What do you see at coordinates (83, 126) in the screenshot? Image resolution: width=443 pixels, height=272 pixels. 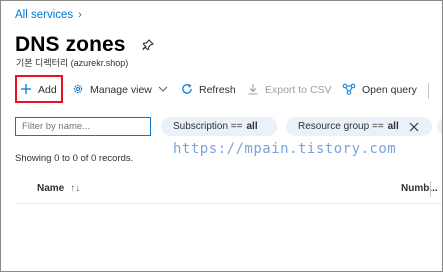 I see `filter-by-name-input` at bounding box center [83, 126].